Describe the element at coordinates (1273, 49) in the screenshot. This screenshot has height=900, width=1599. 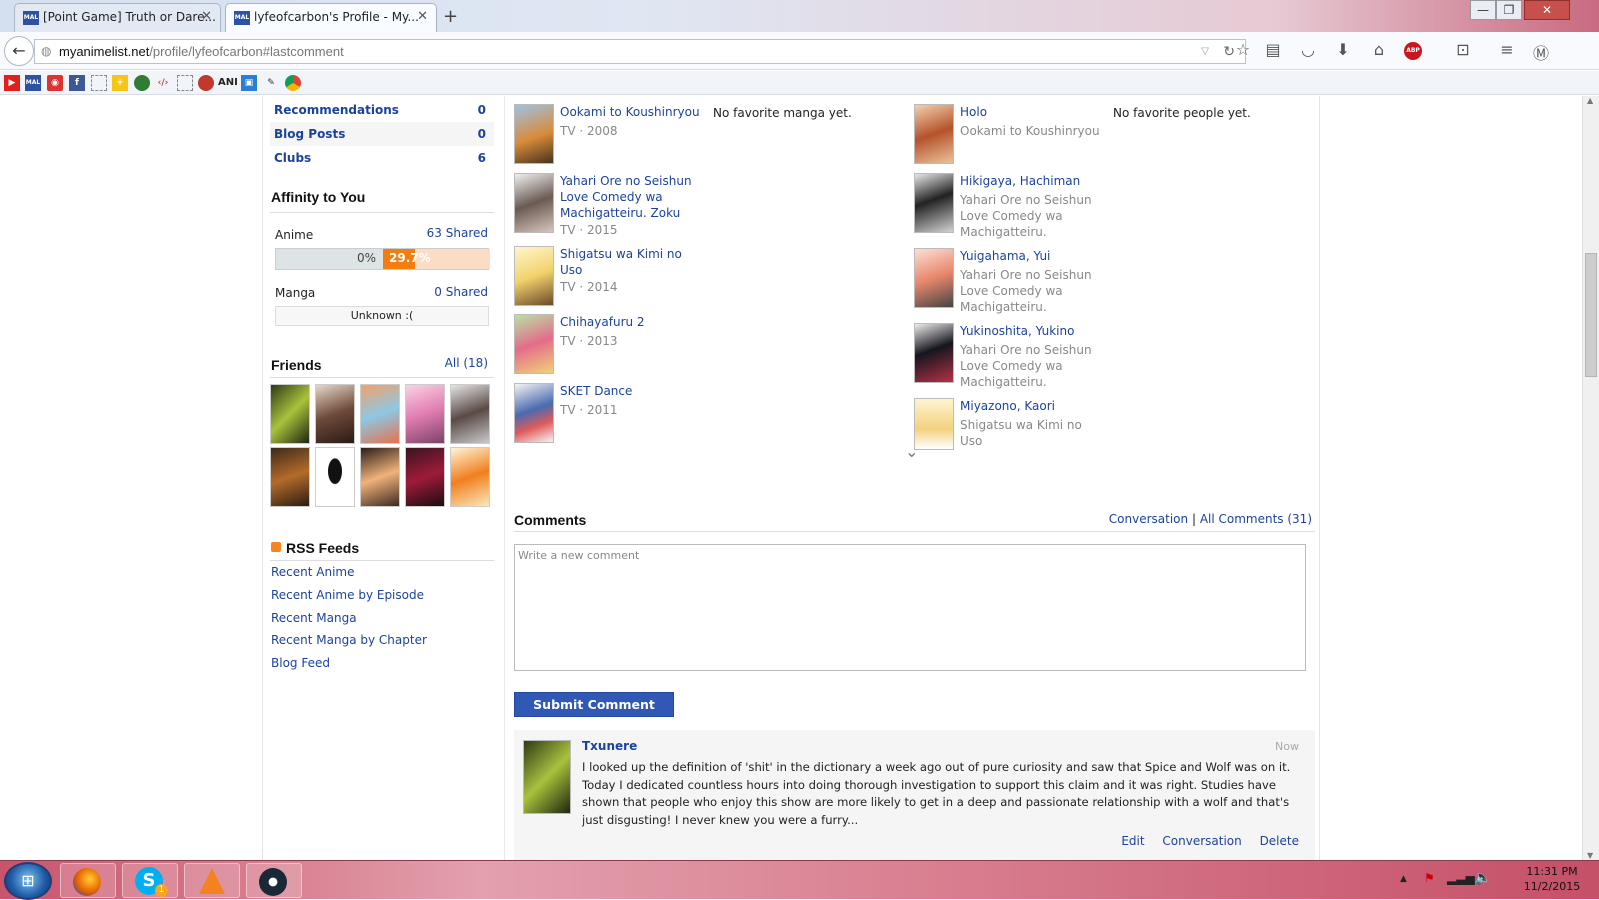
I see `reading-list-icon: ▤` at that location.